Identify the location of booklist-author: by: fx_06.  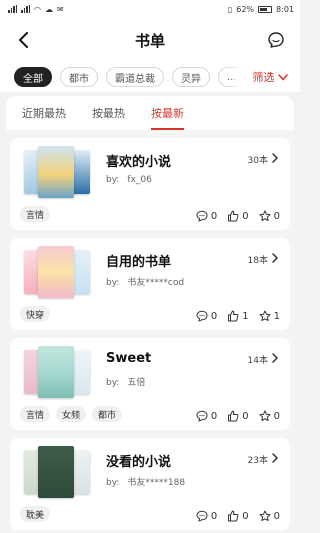
(129, 180).